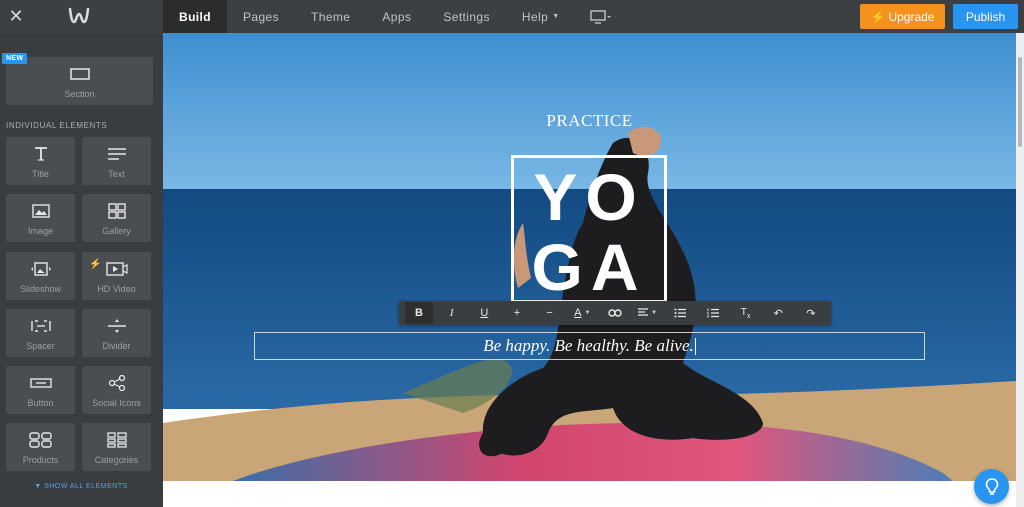 This screenshot has height=507, width=1024. What do you see at coordinates (985, 16) in the screenshot?
I see `publish-button: Publish` at bounding box center [985, 16].